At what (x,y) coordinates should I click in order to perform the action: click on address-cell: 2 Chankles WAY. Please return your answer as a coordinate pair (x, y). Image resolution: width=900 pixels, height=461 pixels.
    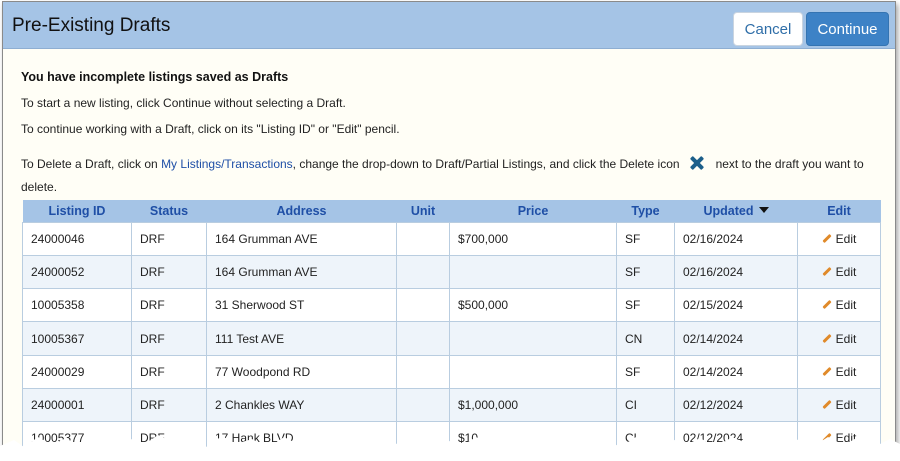
    Looking at the image, I should click on (301, 405).